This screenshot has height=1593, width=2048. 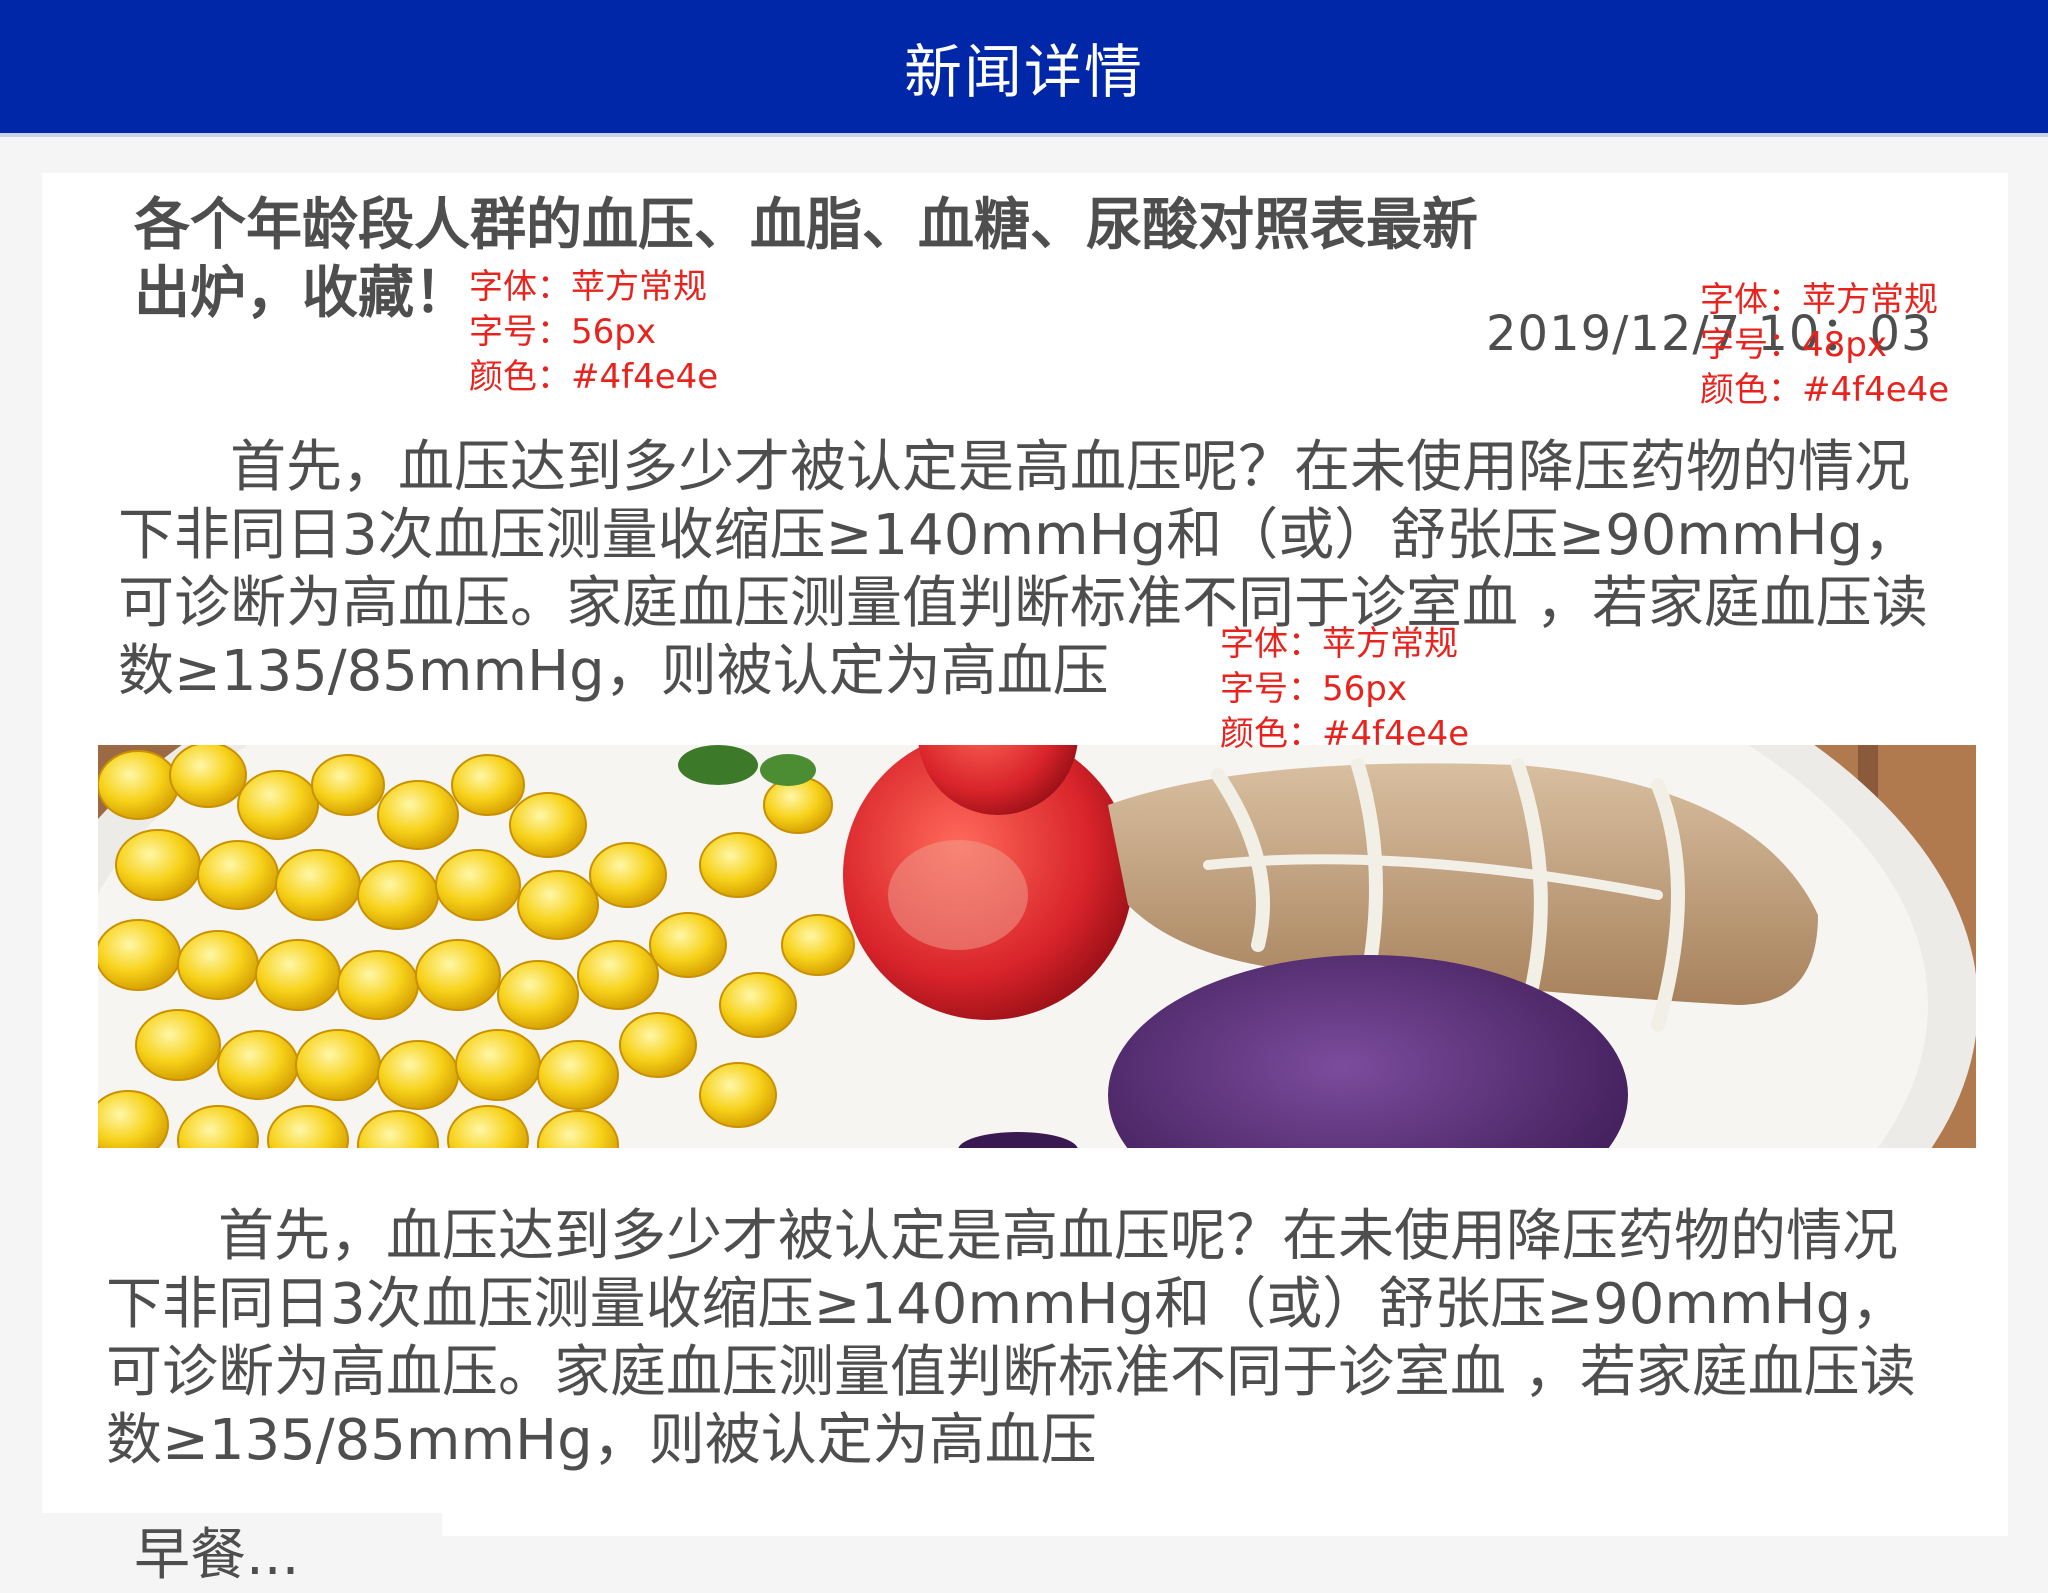 I want to click on spec-size: 字号：48px, so click(x=1793, y=345).